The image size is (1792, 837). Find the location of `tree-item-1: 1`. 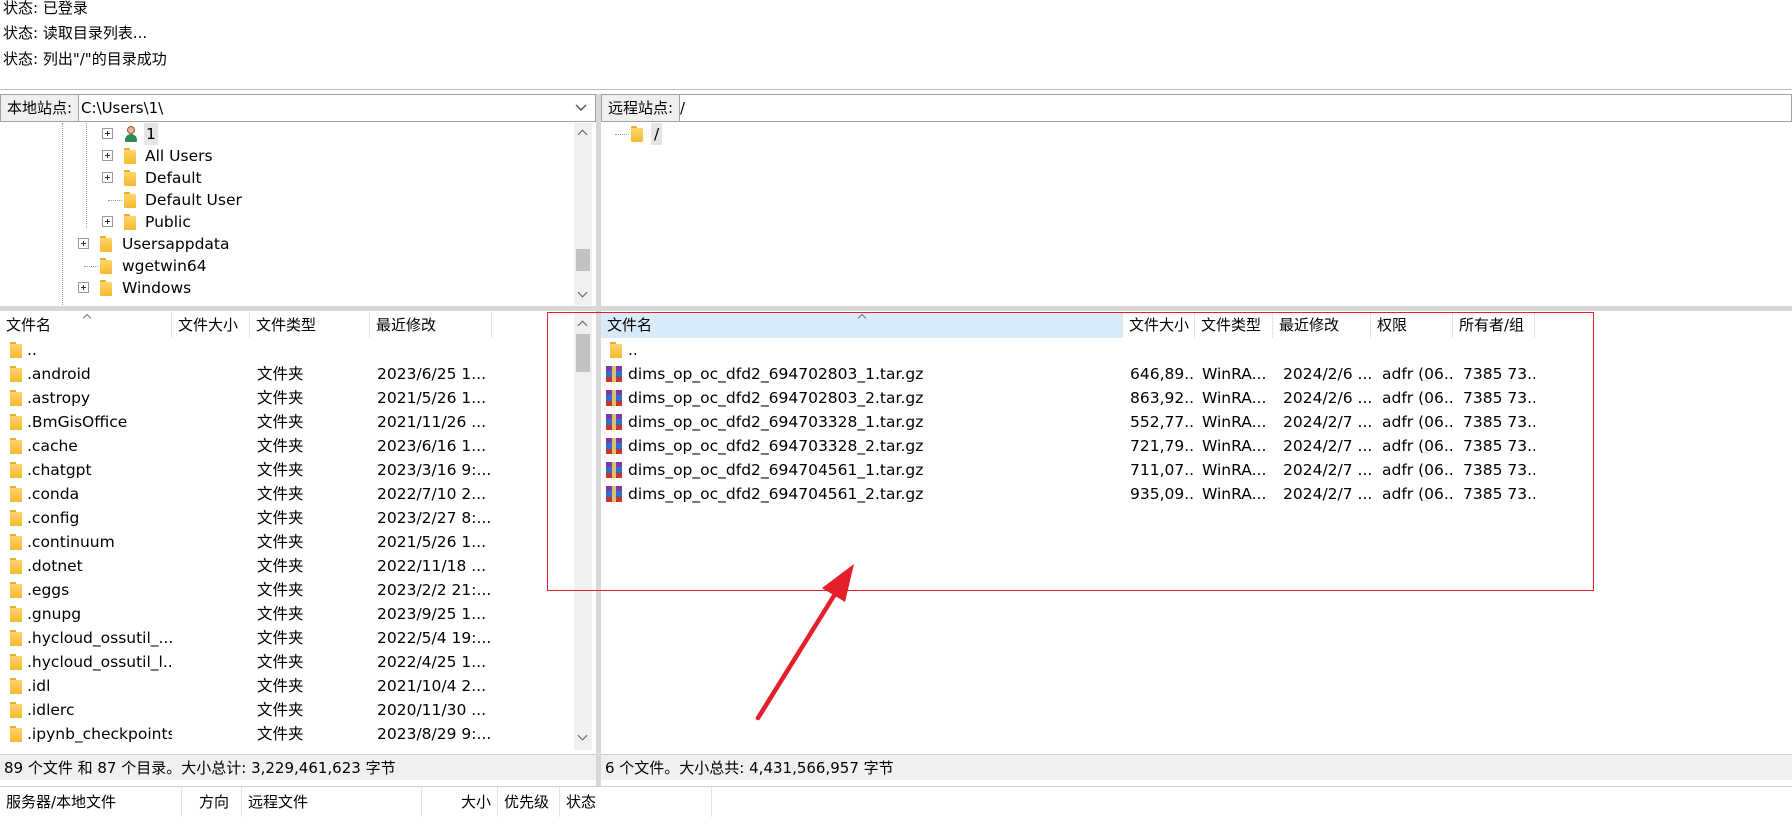

tree-item-1: 1 is located at coordinates (285, 134).